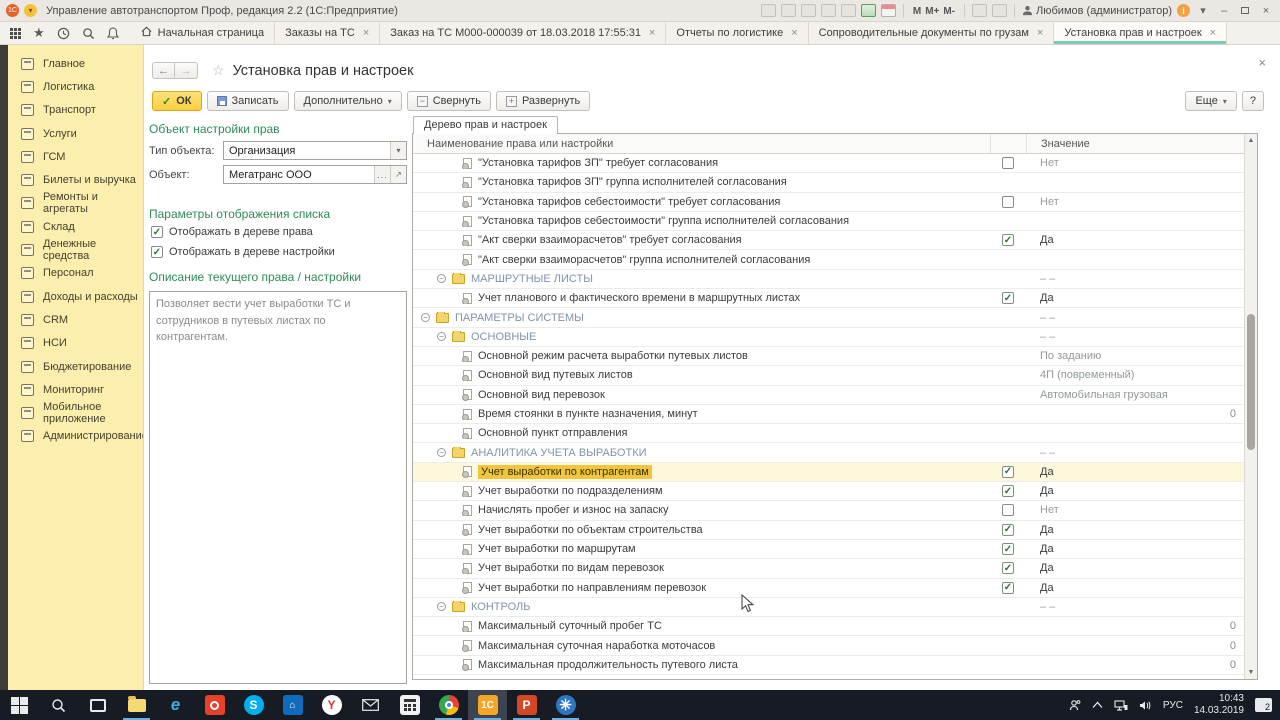 The image size is (1280, 720). I want to click on row-checkbox, so click(1008, 163).